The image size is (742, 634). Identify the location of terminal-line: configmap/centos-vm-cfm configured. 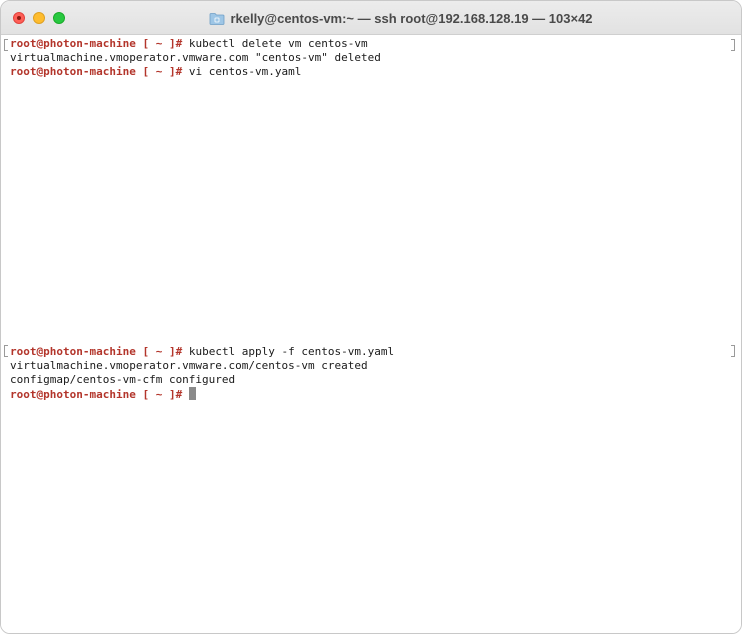
(122, 380).